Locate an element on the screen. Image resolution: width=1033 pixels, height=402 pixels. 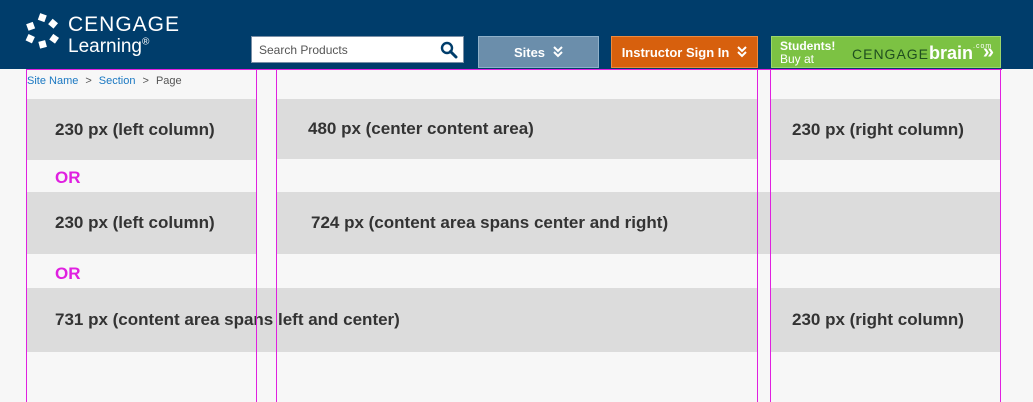
layout2-left-column: 230 px (left column) is located at coordinates (142, 223).